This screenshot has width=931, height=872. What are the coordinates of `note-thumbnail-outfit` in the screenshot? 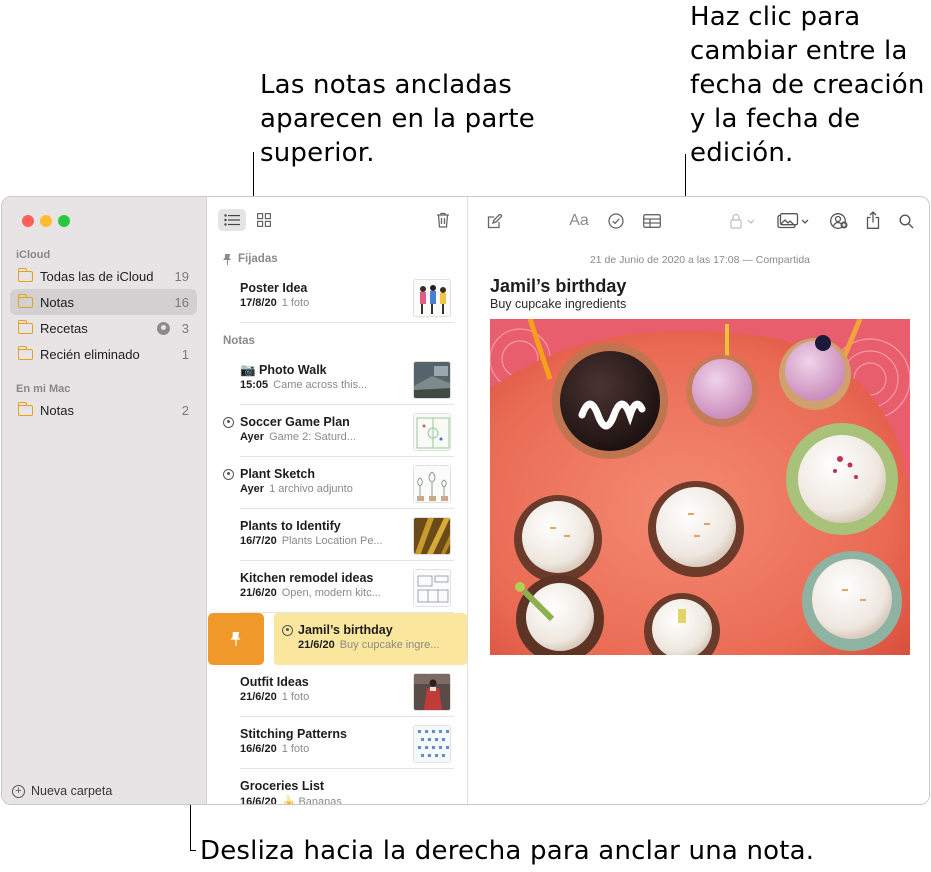 It's located at (432, 692).